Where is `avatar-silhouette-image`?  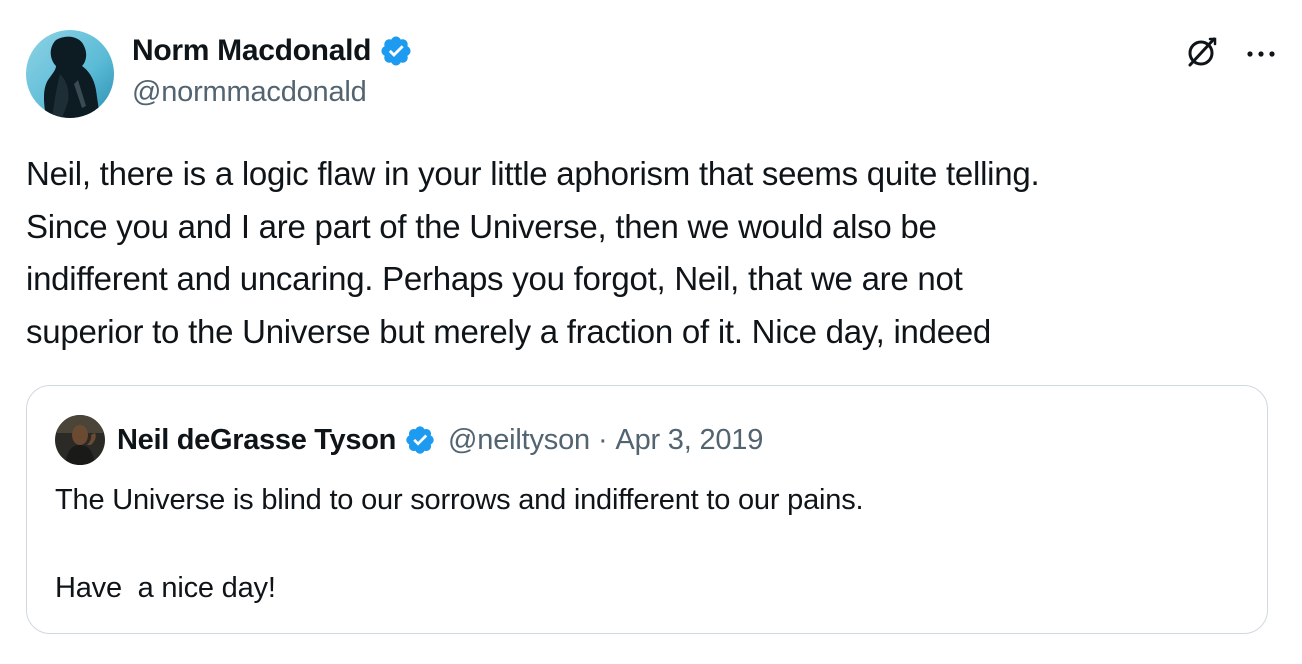
avatar-silhouette-image is located at coordinates (70, 74).